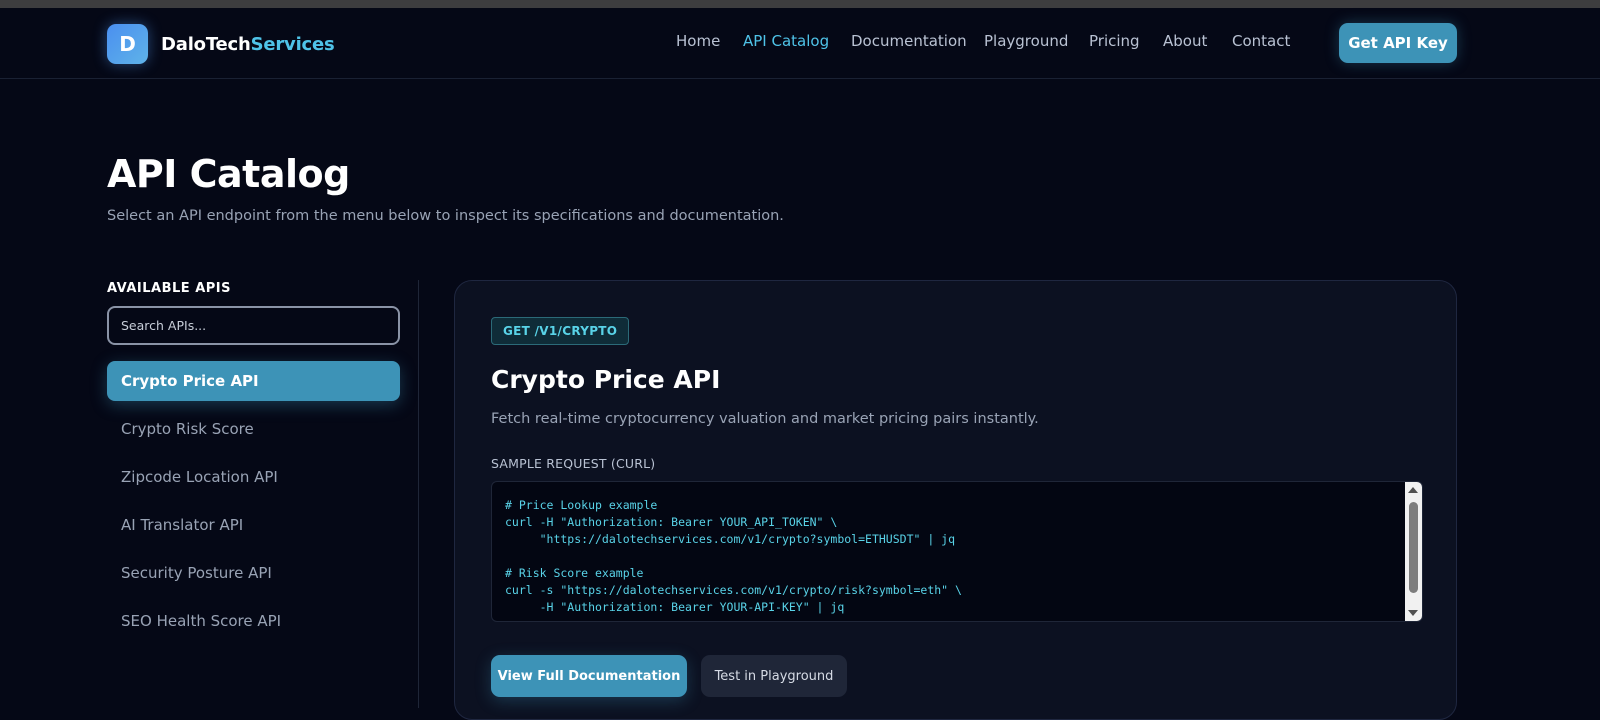 The image size is (1600, 720). What do you see at coordinates (253, 573) in the screenshot?
I see `sidebar-item-security-posture-api: Security Posture API` at bounding box center [253, 573].